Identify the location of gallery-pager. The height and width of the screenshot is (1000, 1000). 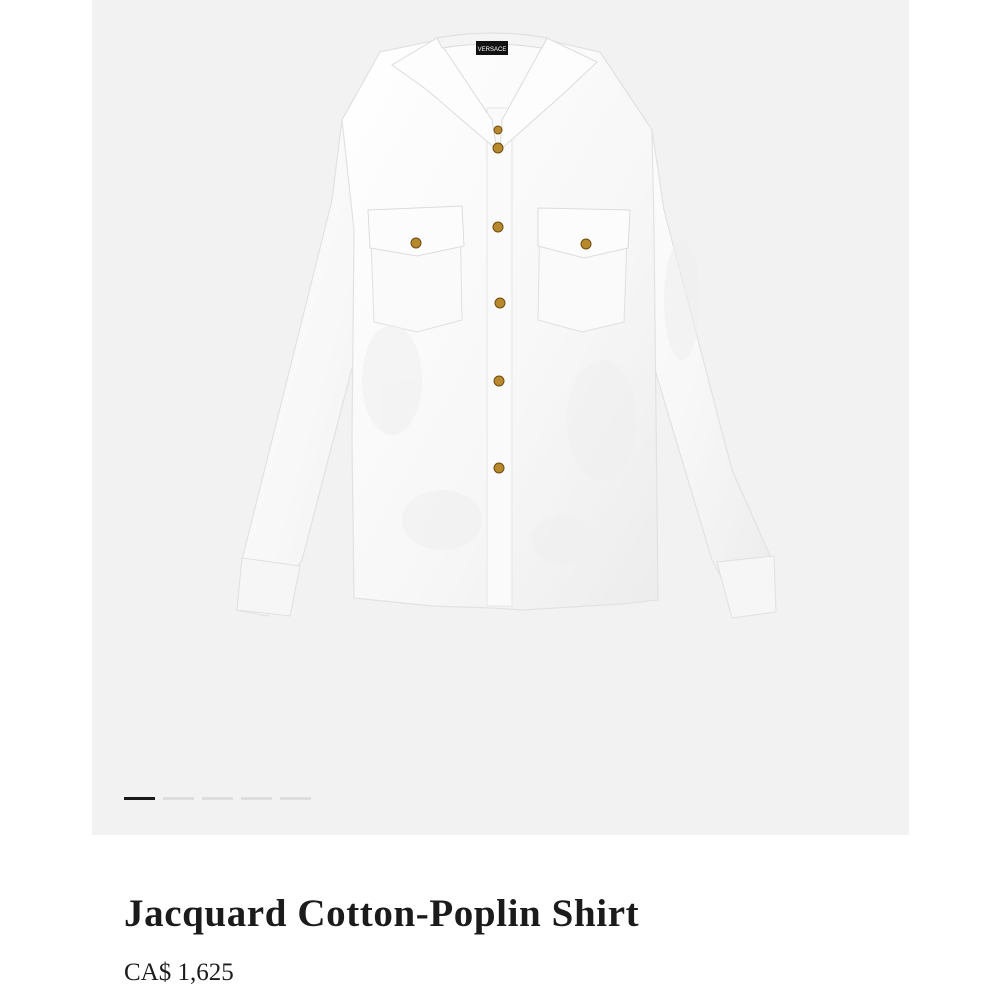
(217, 798).